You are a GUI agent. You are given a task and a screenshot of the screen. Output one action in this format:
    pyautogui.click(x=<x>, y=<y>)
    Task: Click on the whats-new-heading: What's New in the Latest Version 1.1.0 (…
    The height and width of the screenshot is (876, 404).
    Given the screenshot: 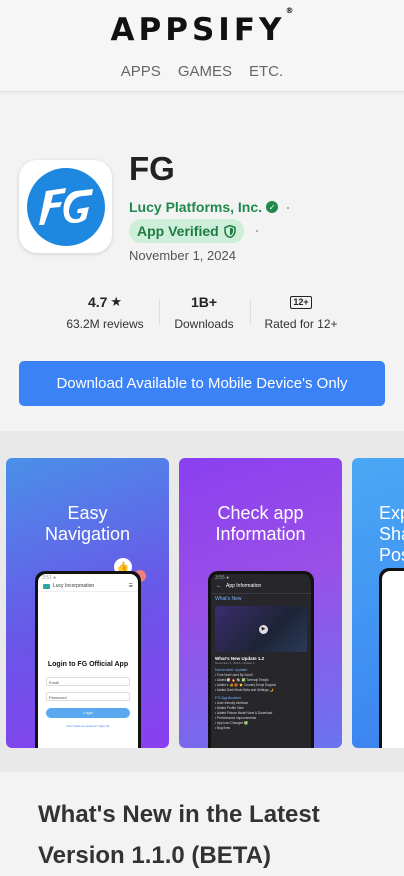 What is the action you would take?
    pyautogui.click(x=179, y=835)
    